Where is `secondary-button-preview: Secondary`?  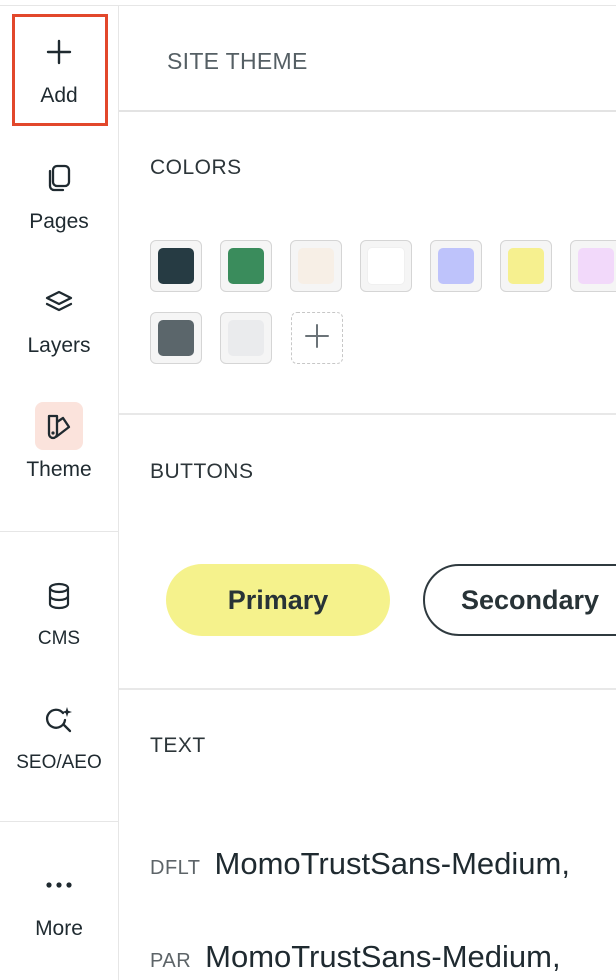 secondary-button-preview: Secondary is located at coordinates (519, 600).